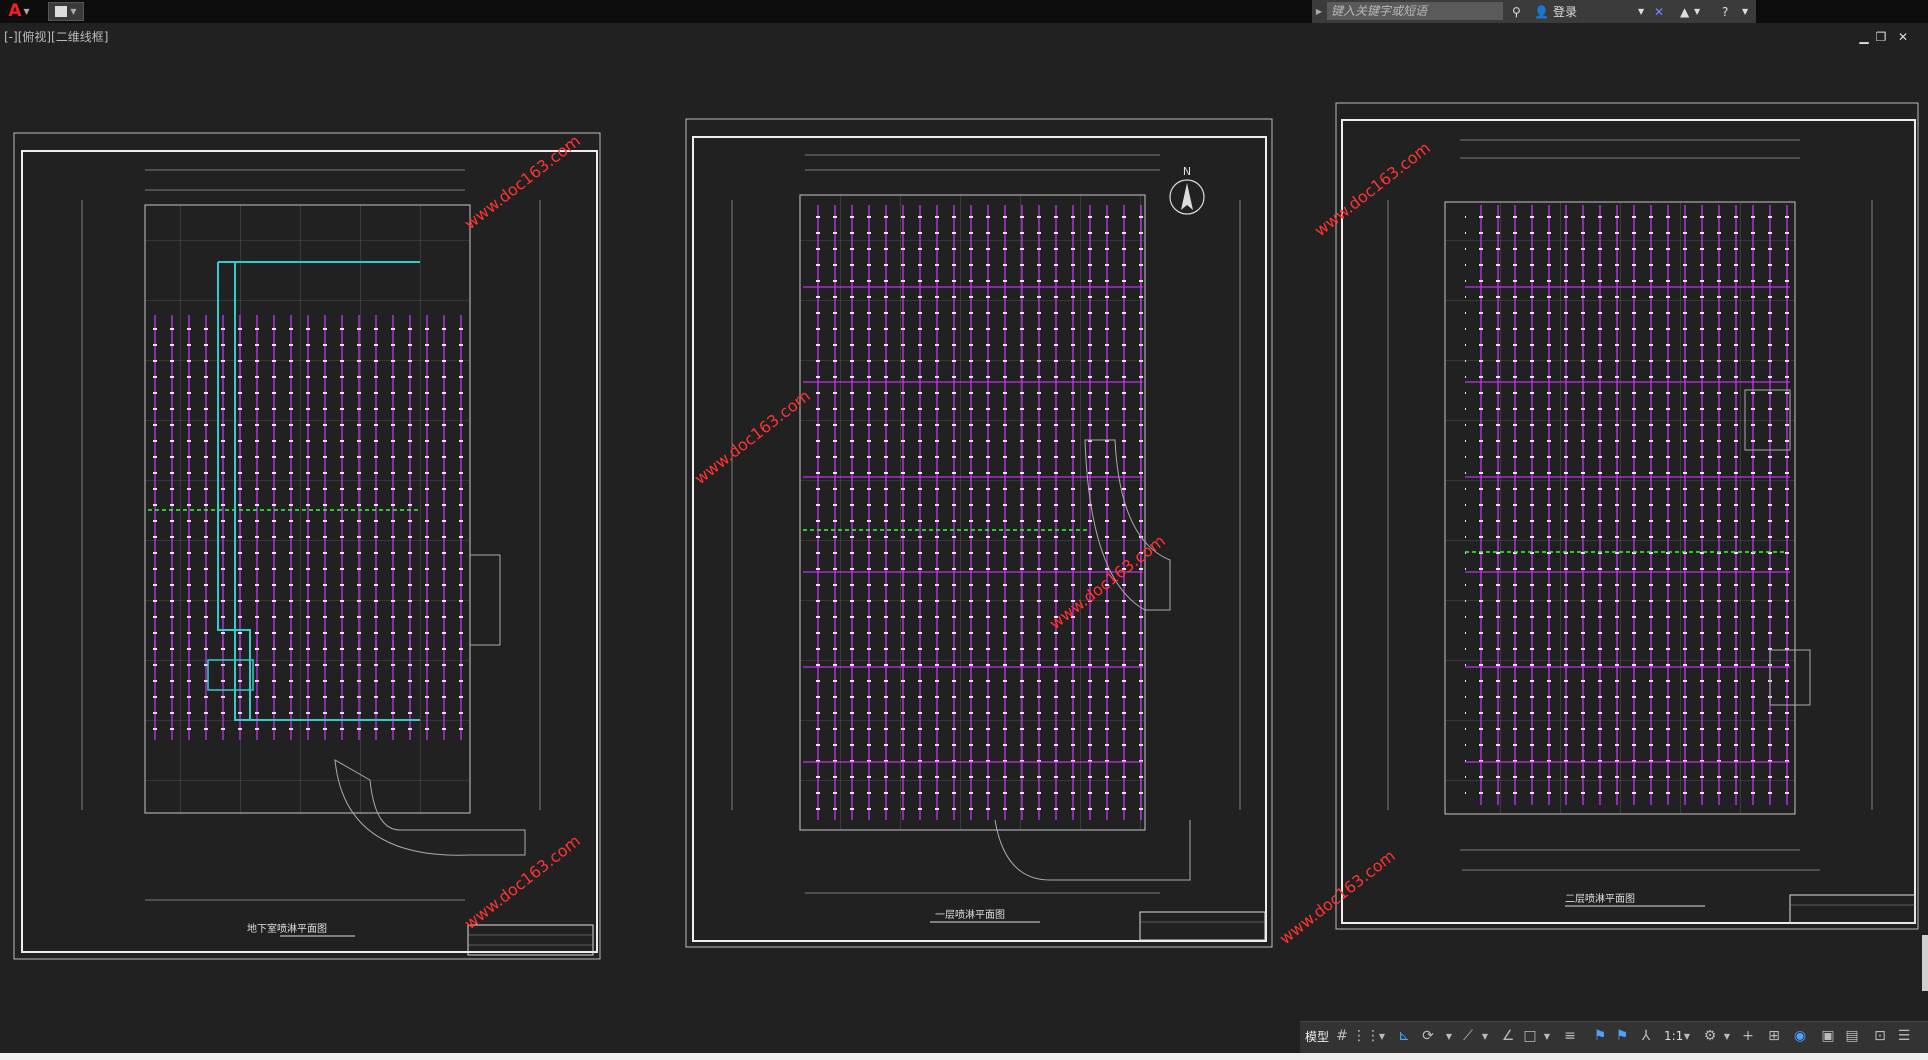 This screenshot has width=1928, height=1060. Describe the element at coordinates (1530, 1036) in the screenshot. I see `object-snap-icon: □` at that location.